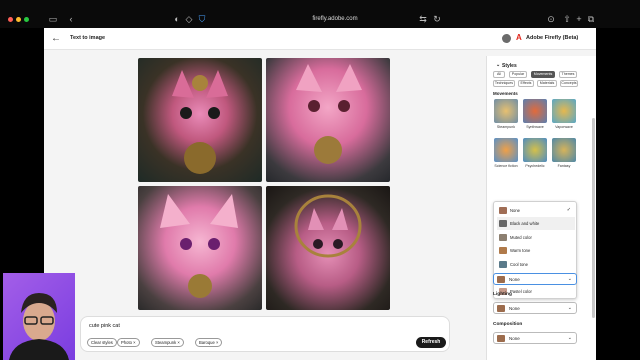  Describe the element at coordinates (569, 83) in the screenshot. I see `tab-concepts: Concepts` at that location.